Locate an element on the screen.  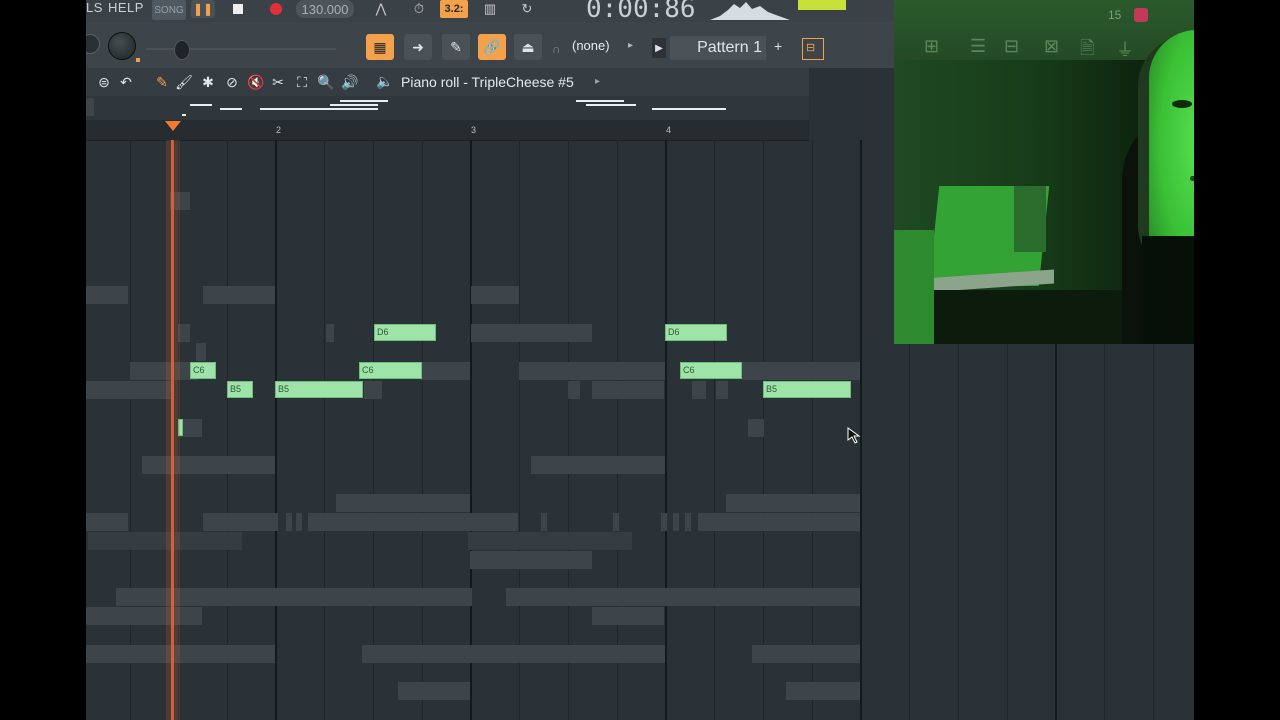
pause-button: ❚❚ is located at coordinates (203, 9).